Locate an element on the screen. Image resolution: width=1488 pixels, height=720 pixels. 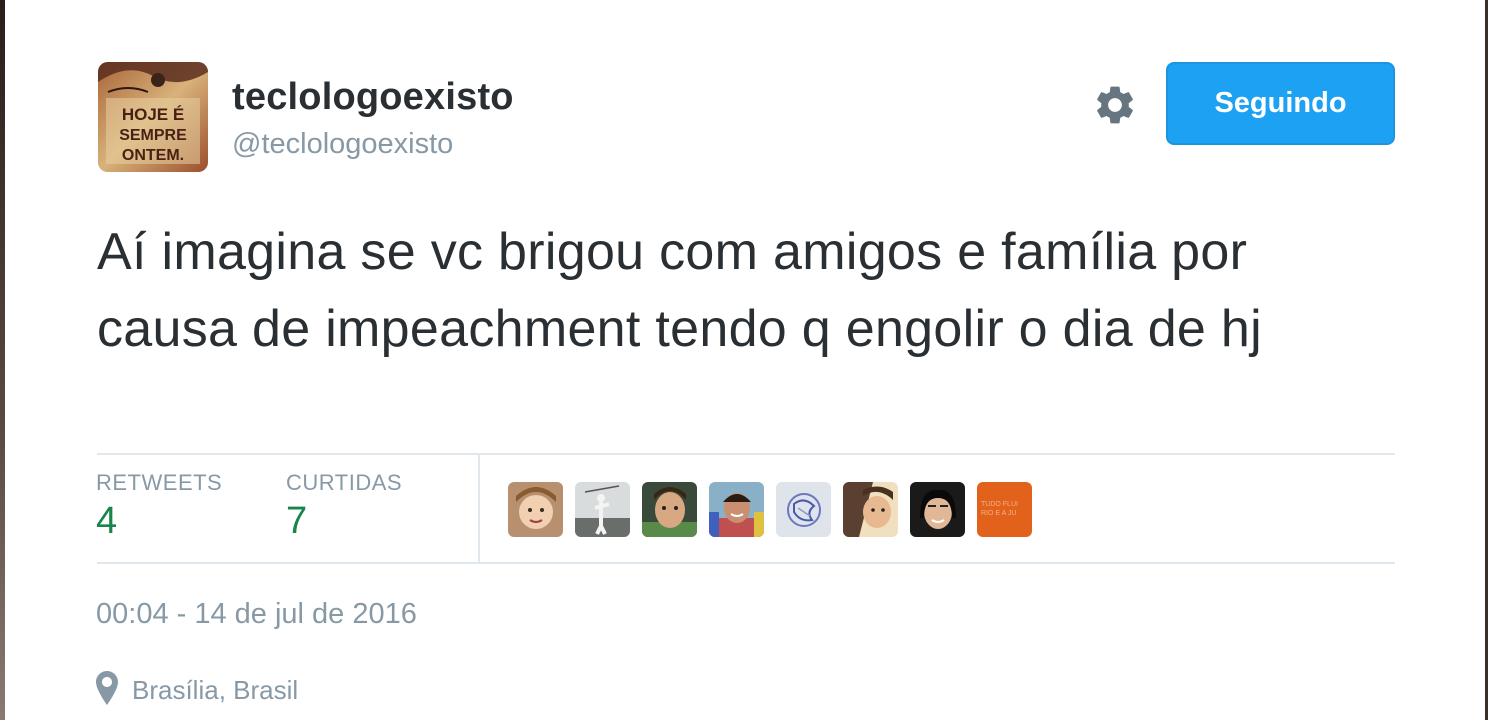
tweet-location: Brasília, Brasil is located at coordinates (197, 690).